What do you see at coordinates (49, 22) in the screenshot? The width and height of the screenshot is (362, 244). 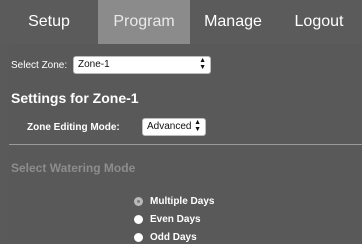 I see `nav-setup: Setup` at bounding box center [49, 22].